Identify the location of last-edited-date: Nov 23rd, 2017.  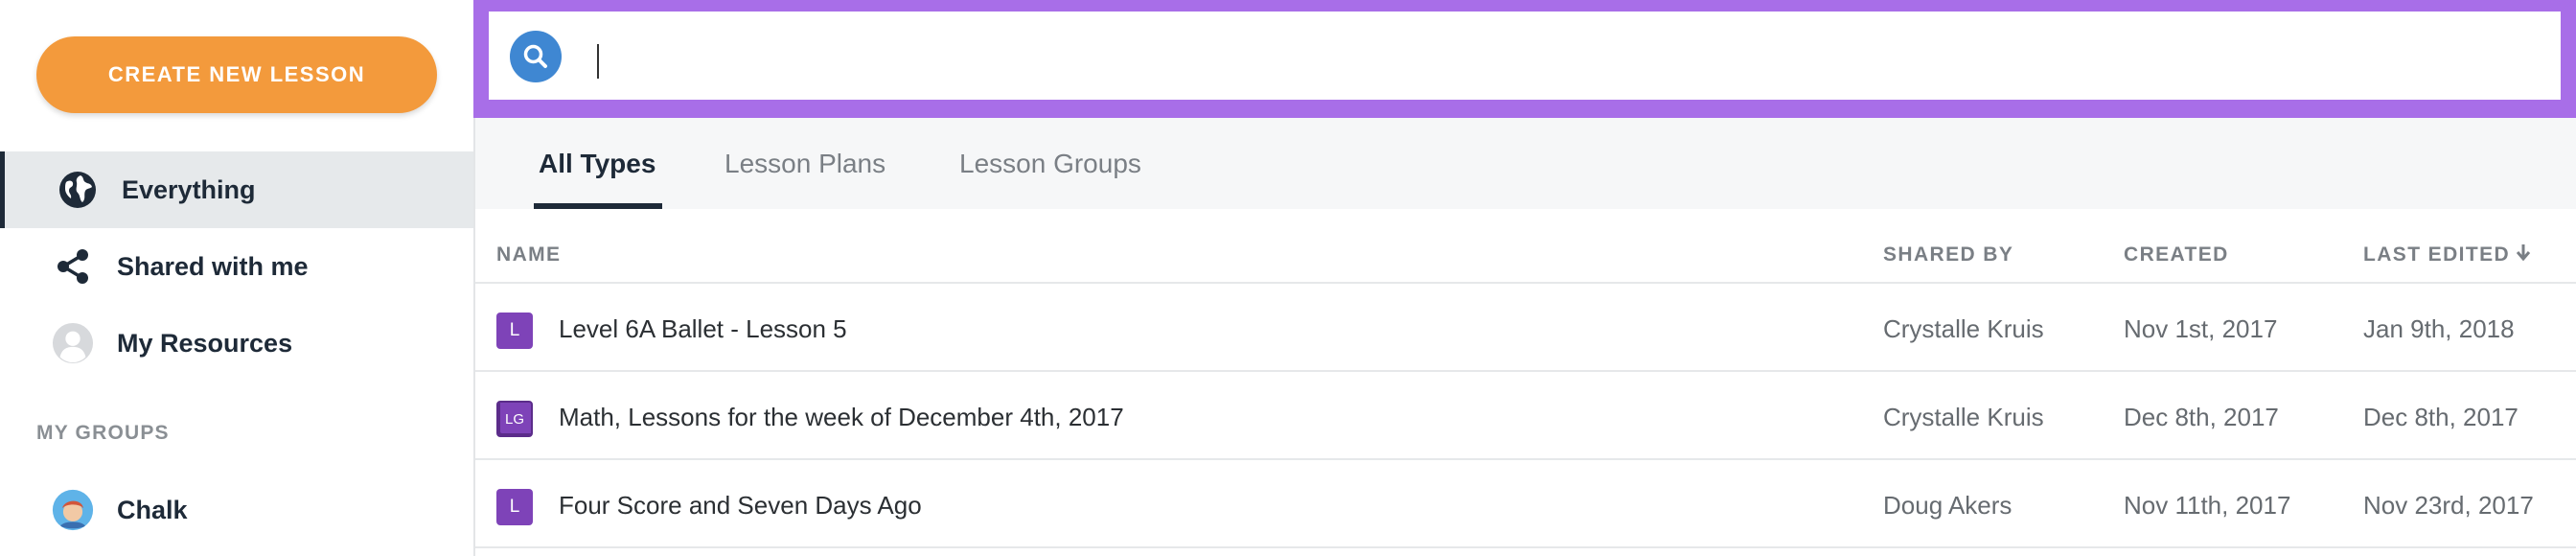
(2448, 506).